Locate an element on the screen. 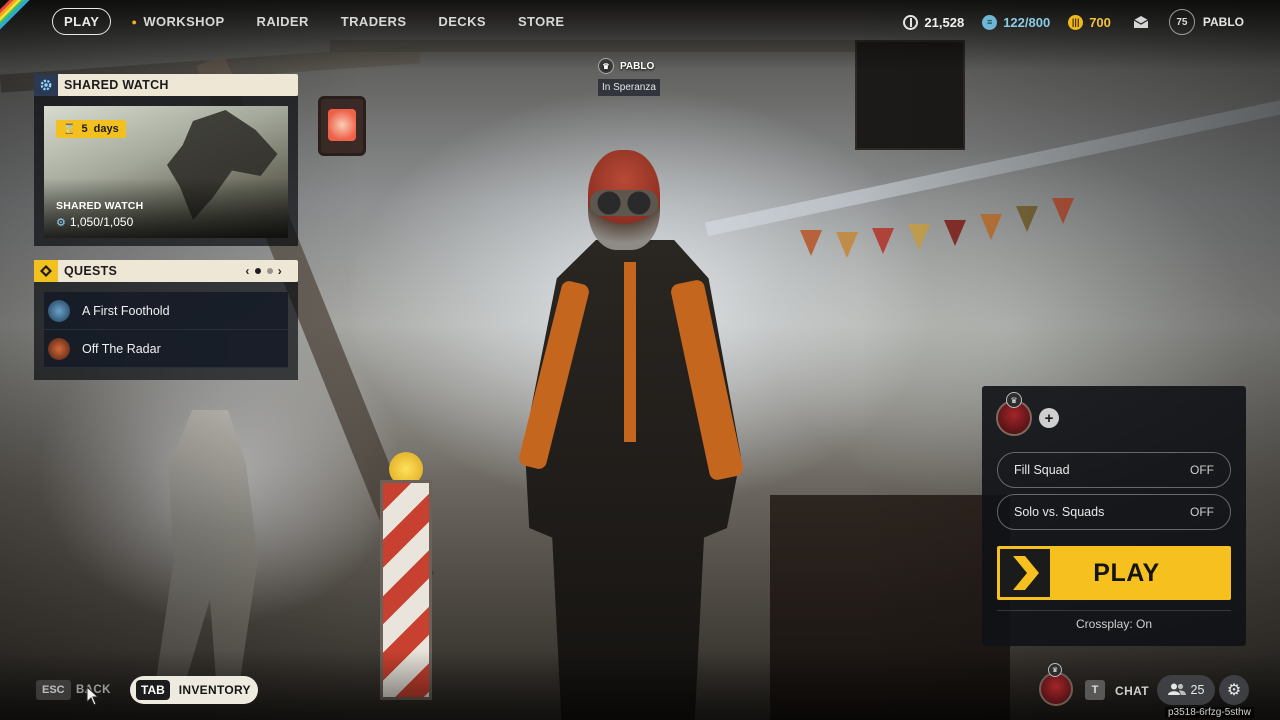  chevron-left-icon: ‹ is located at coordinates (247, 271).